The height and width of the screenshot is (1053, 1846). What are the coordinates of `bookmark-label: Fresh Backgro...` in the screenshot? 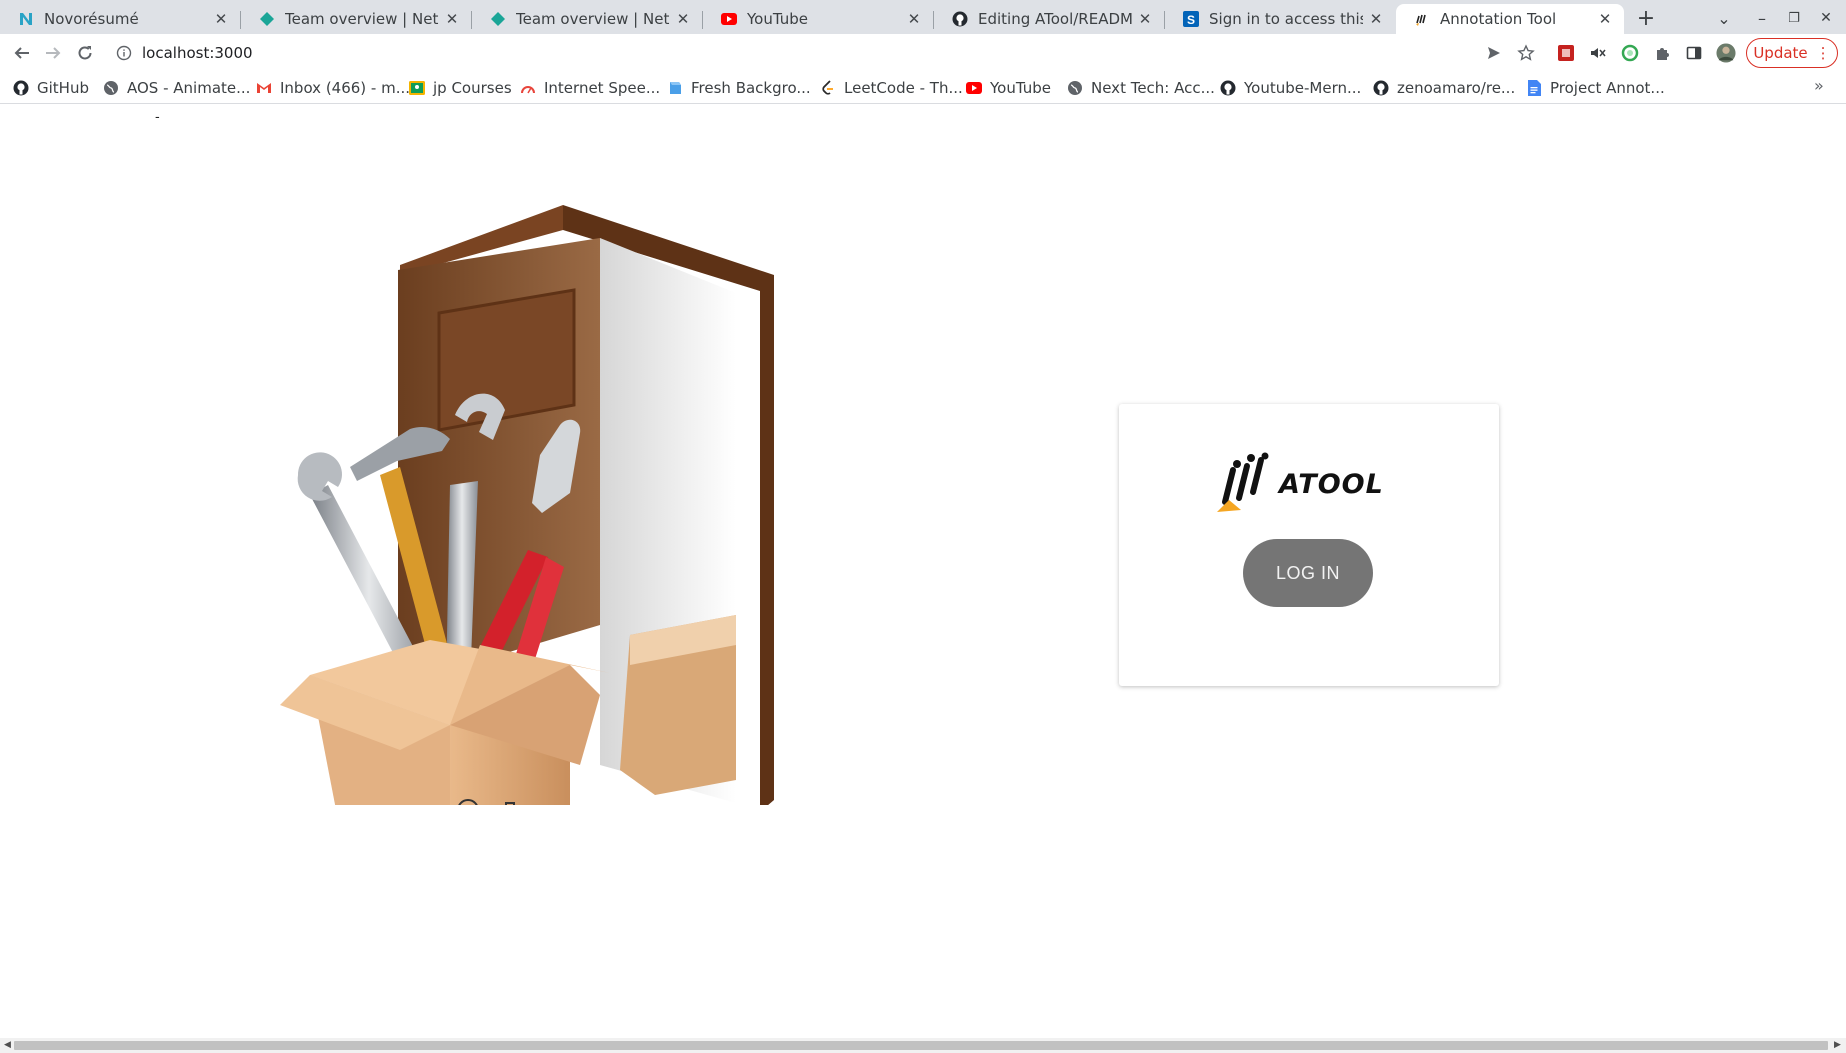 It's located at (751, 88).